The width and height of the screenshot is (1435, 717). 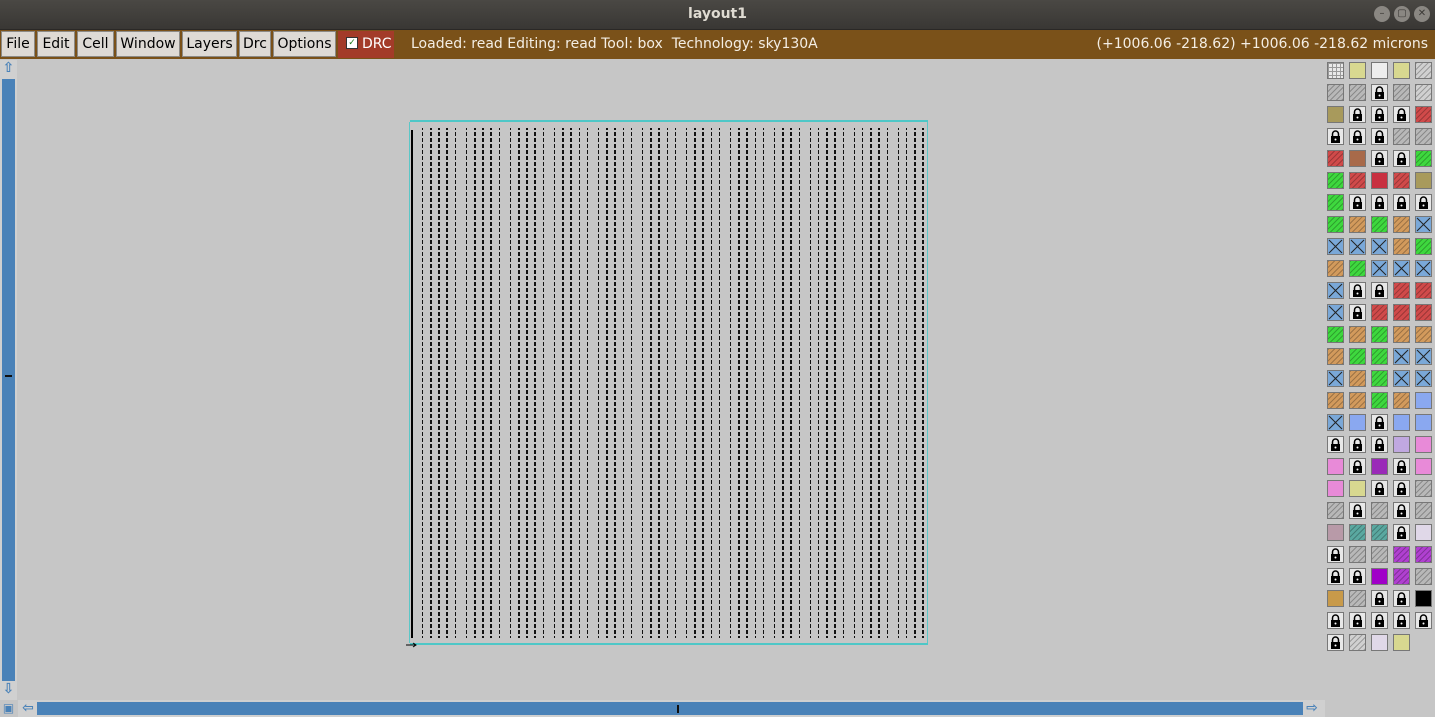 What do you see at coordinates (1402, 14) in the screenshot?
I see `maximize-icon: ▢` at bounding box center [1402, 14].